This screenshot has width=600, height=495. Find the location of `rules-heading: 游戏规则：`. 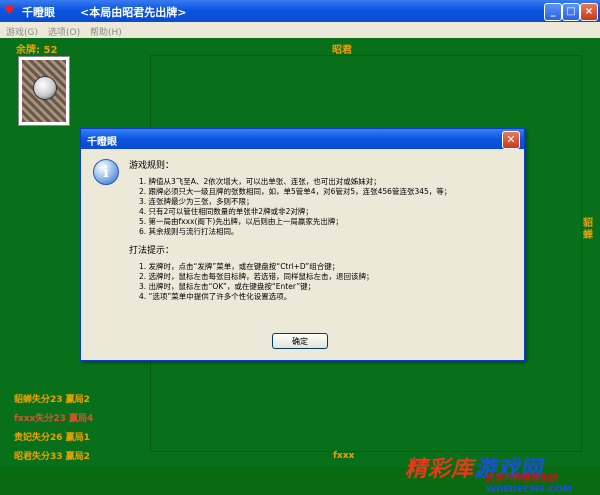

rules-heading: 游戏规则： is located at coordinates (152, 166).